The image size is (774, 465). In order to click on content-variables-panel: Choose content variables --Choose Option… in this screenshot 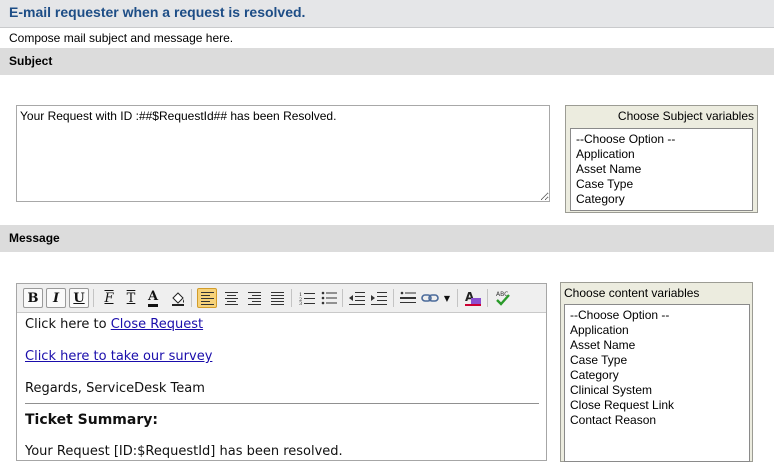, I will do `click(656, 372)`.